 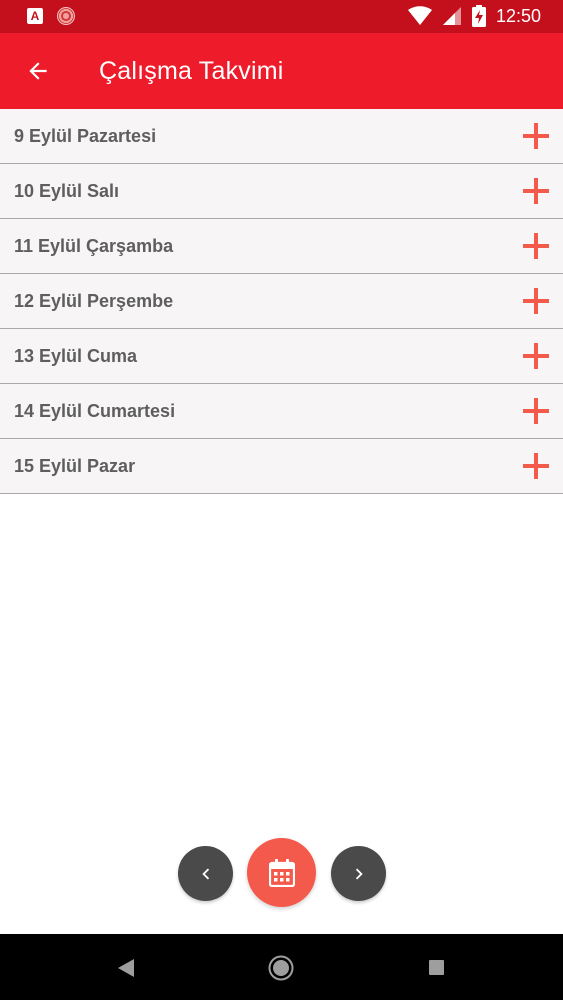 I want to click on system-navigation-bar, so click(x=281, y=967).